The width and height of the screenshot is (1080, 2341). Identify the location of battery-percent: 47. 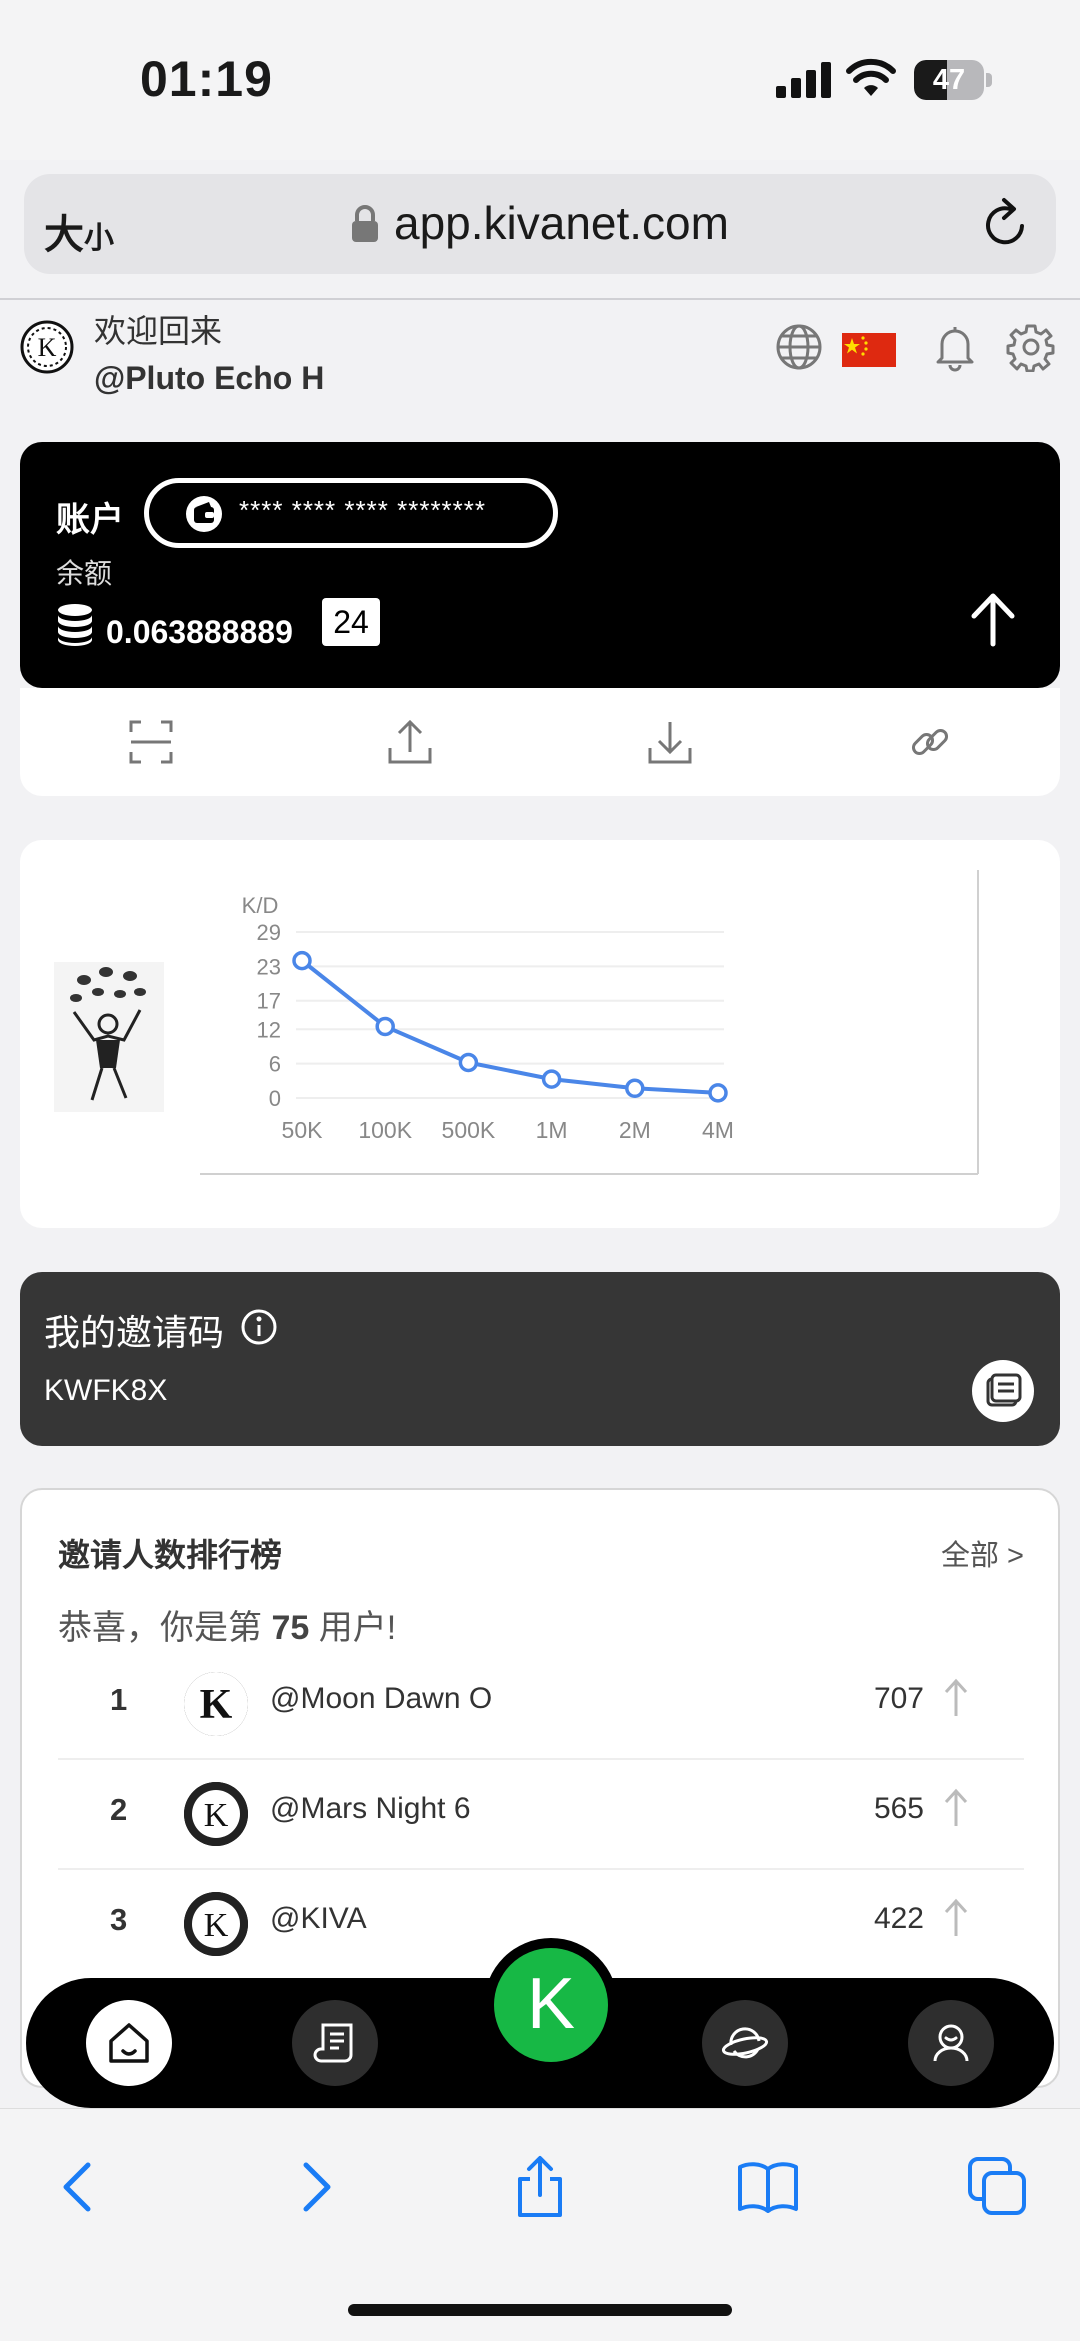
(949, 80).